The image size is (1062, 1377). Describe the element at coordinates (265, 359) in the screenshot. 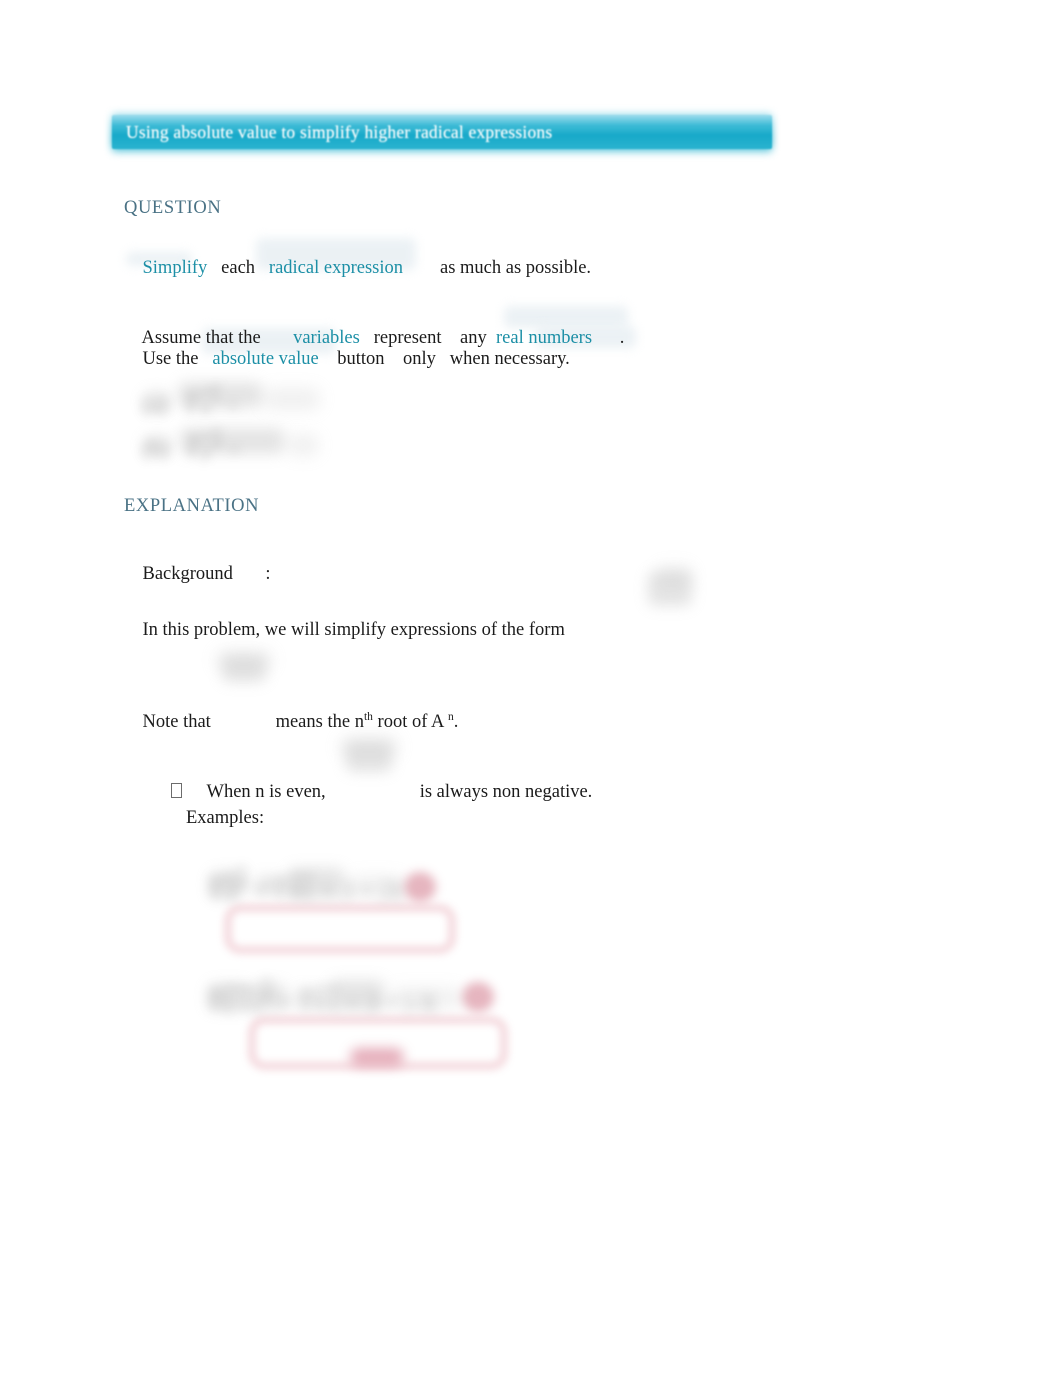

I see `absolute-value-link: absolute value` at that location.